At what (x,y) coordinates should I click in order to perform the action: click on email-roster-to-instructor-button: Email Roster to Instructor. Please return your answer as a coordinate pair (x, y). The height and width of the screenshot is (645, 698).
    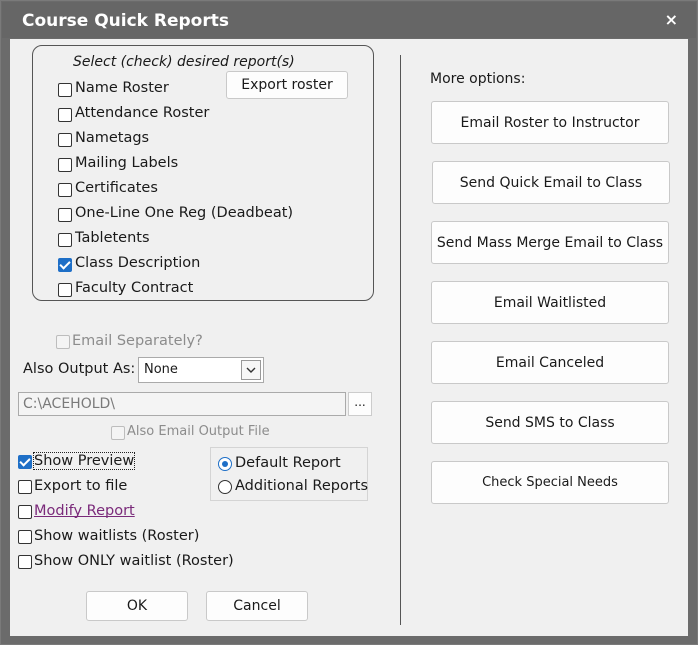
    Looking at the image, I should click on (550, 122).